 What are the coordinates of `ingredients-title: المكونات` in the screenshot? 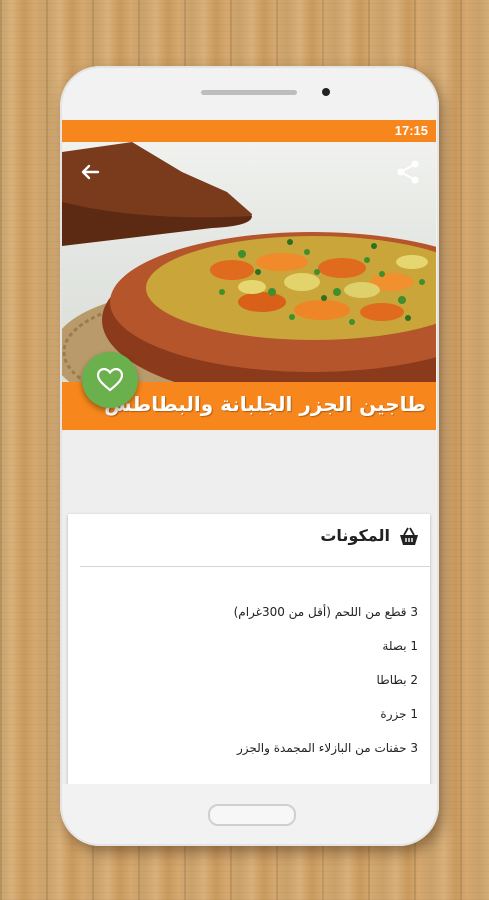 It's located at (355, 535).